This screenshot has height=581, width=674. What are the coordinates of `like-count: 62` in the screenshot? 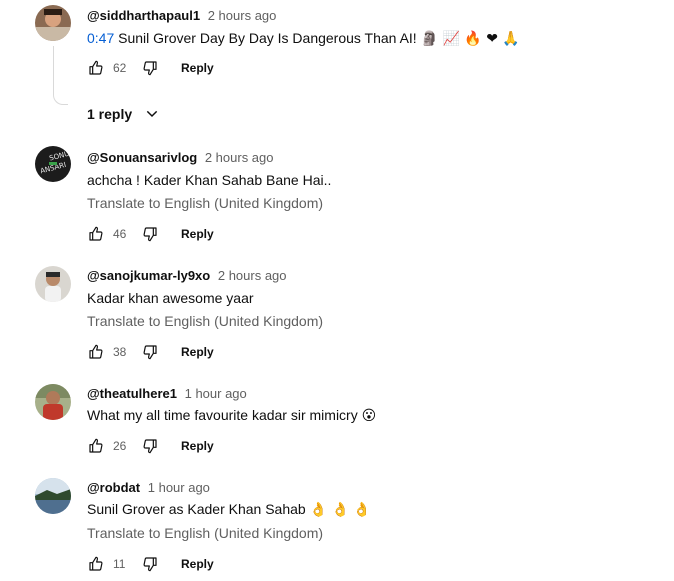 It's located at (120, 68).